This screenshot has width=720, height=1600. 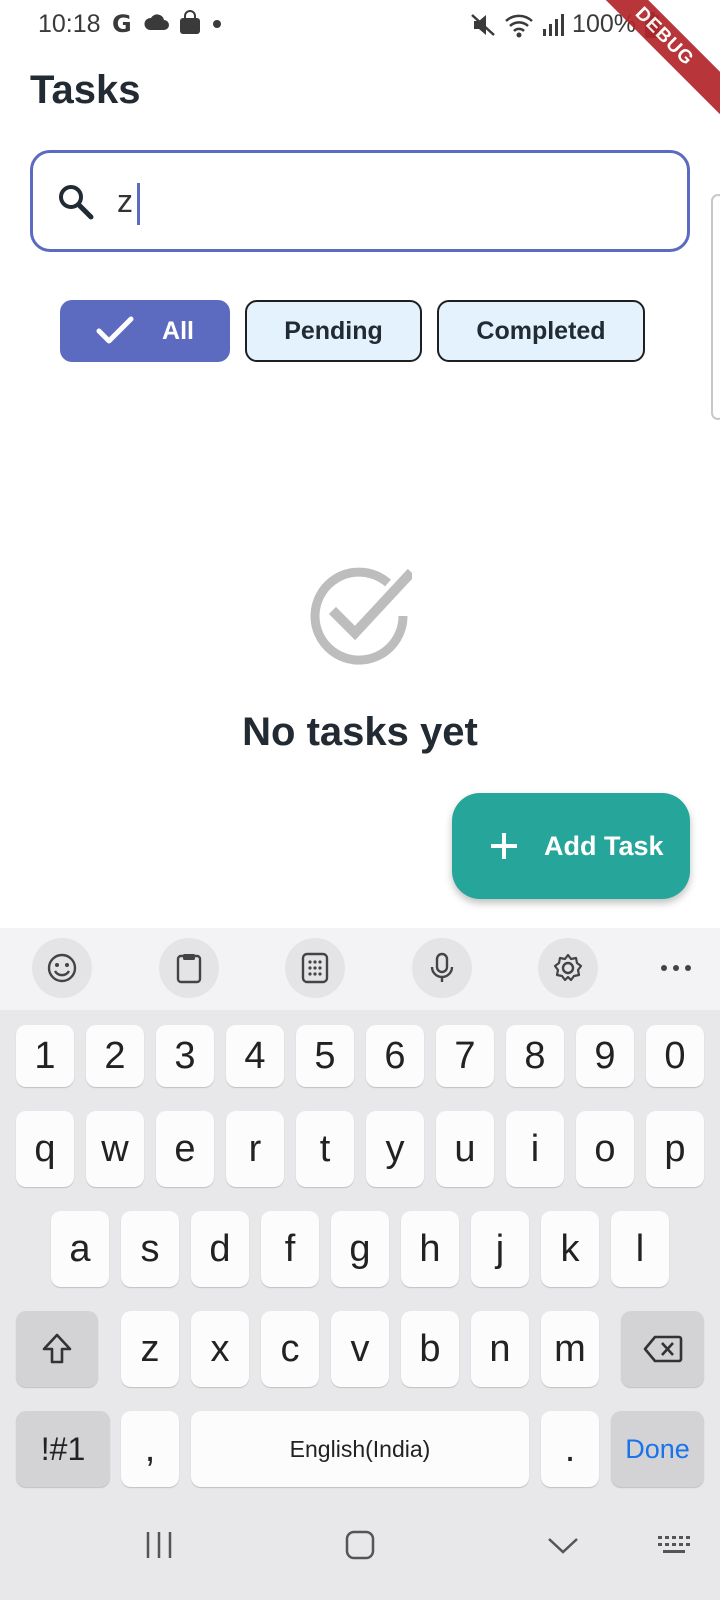 What do you see at coordinates (360, 732) in the screenshot?
I see `empty-state-message: No tasks yet` at bounding box center [360, 732].